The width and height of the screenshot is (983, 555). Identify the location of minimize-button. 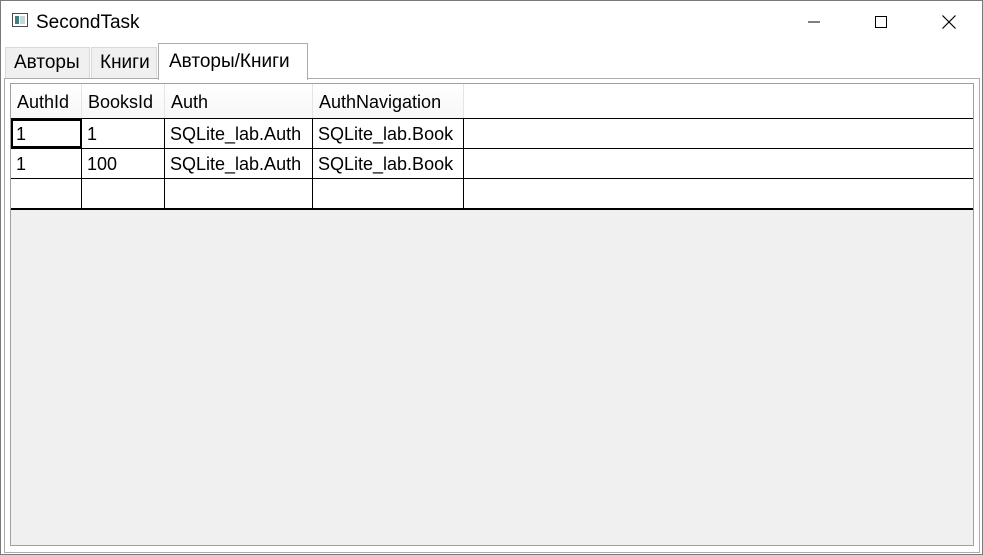
(814, 22).